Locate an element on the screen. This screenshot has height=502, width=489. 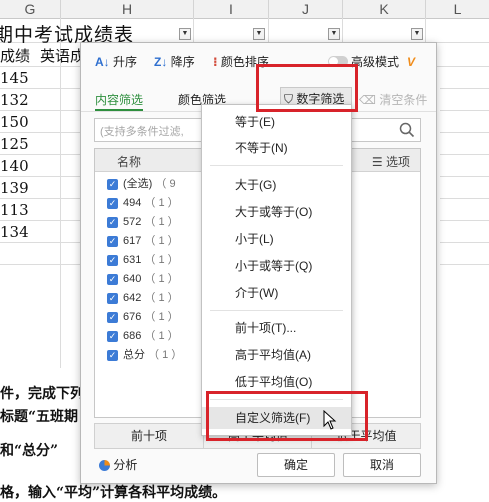
header-cell: 成绩 is located at coordinates (15, 55).